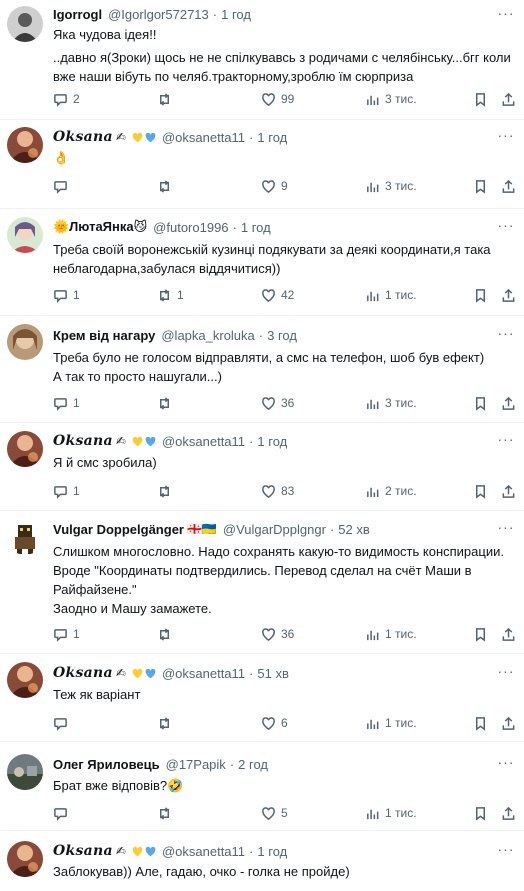  What do you see at coordinates (353, 529) in the screenshot?
I see `timestamp: 52 хв` at bounding box center [353, 529].